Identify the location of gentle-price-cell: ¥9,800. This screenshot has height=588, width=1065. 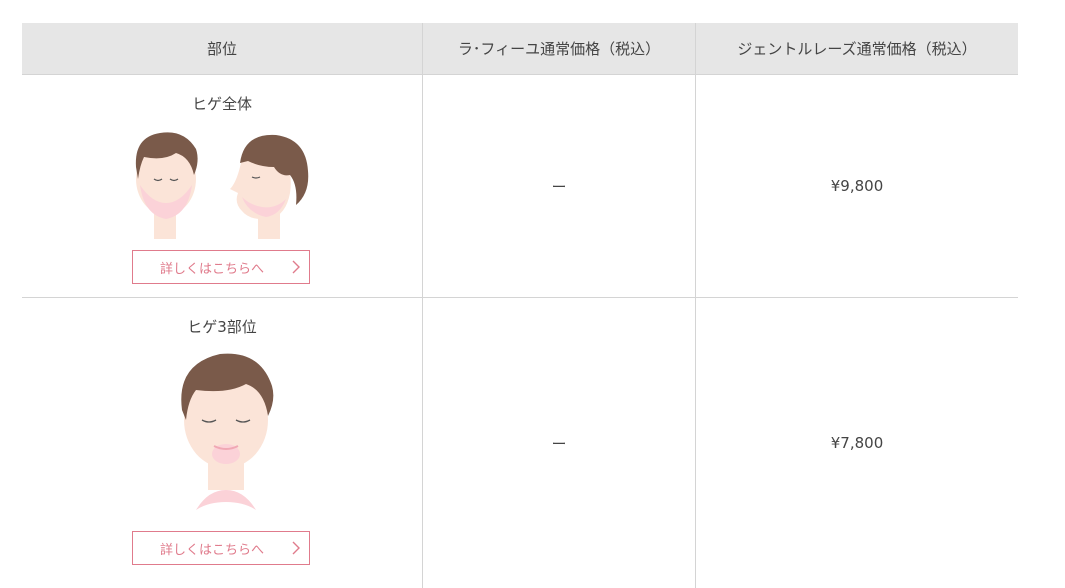
(856, 186).